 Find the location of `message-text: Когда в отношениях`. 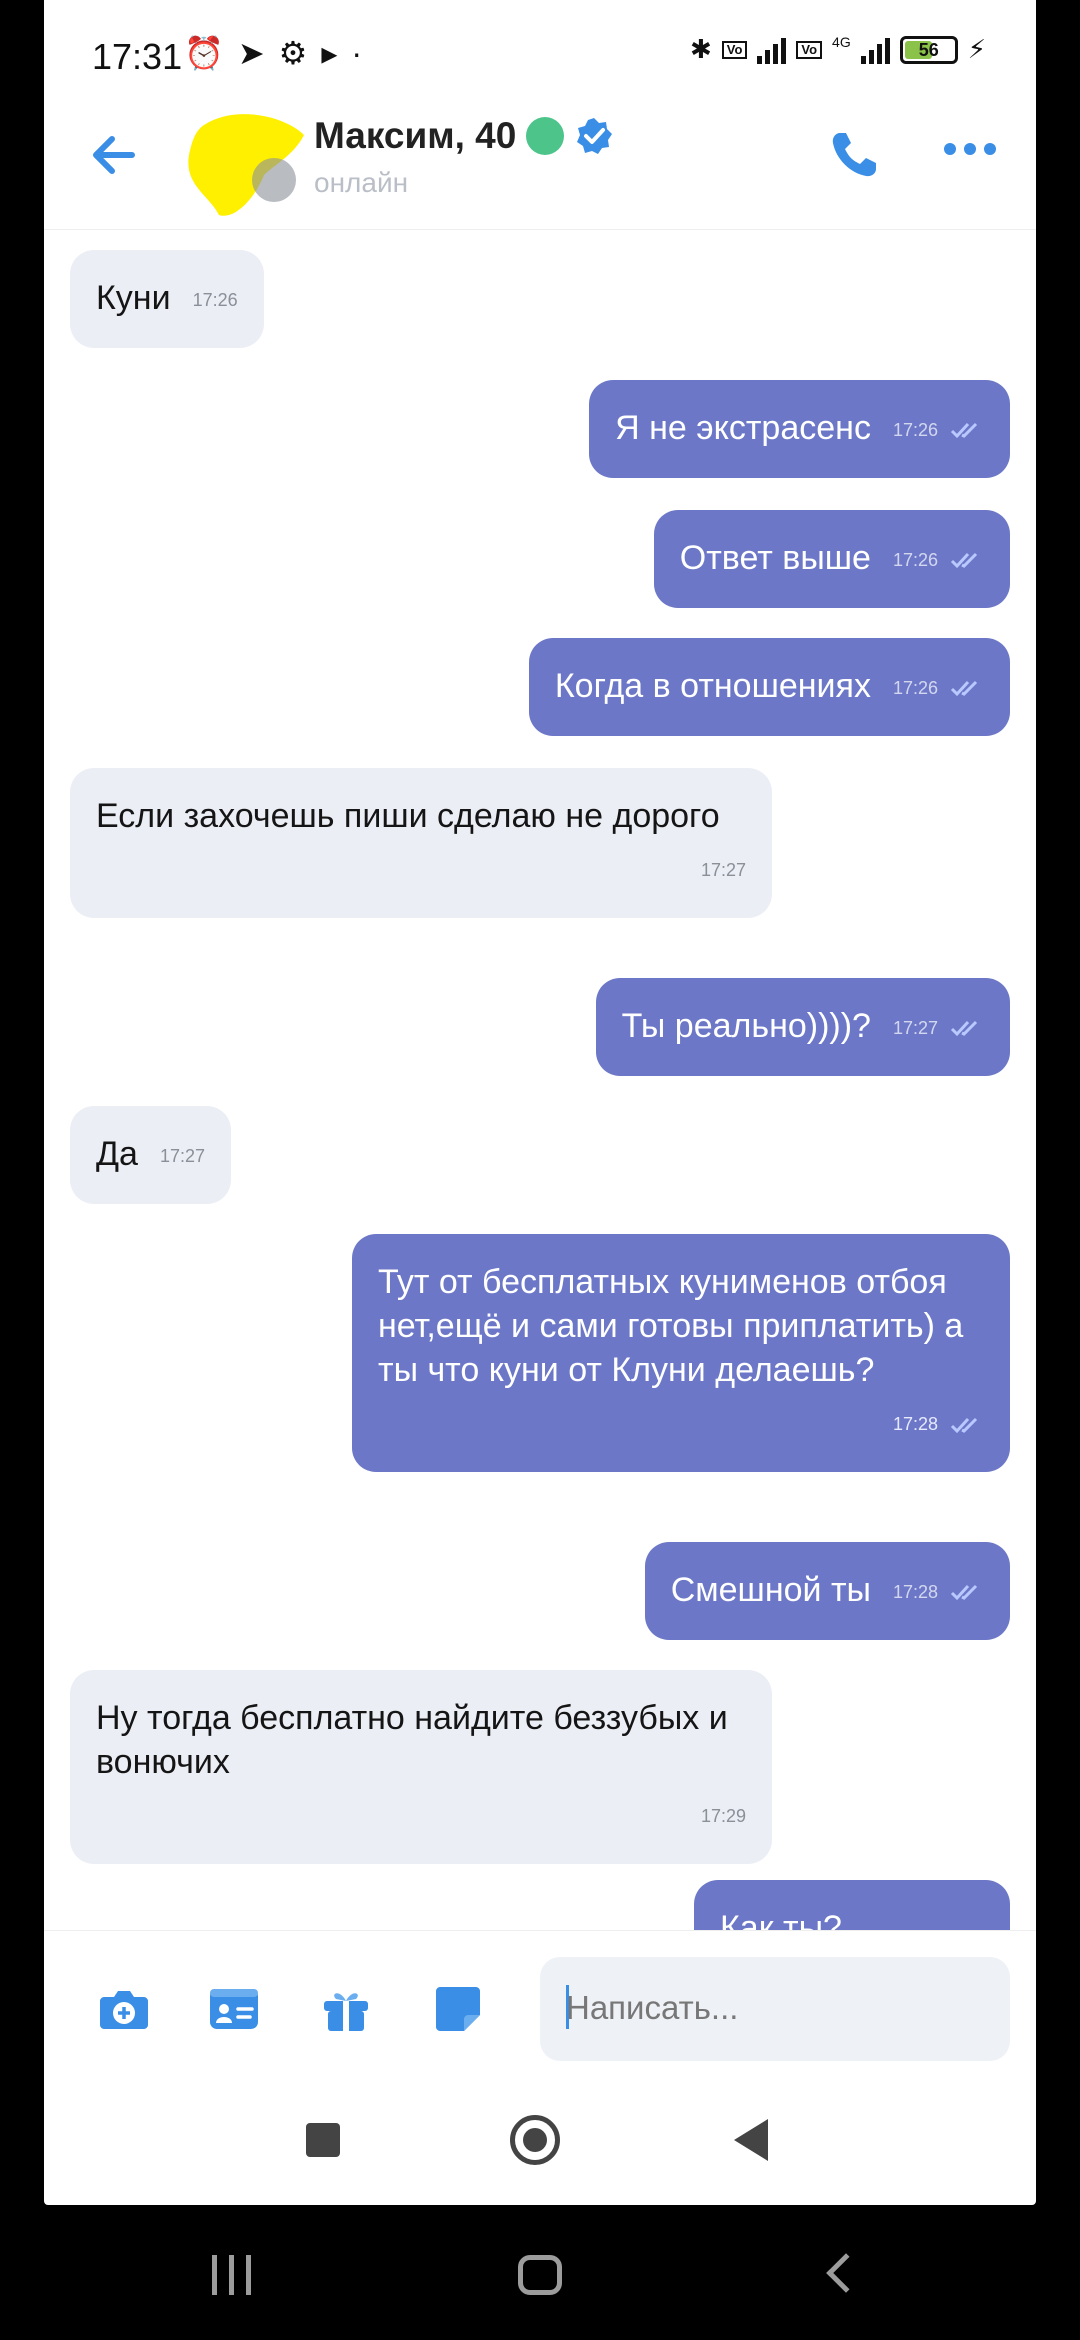

message-text: Когда в отношениях is located at coordinates (712, 686).